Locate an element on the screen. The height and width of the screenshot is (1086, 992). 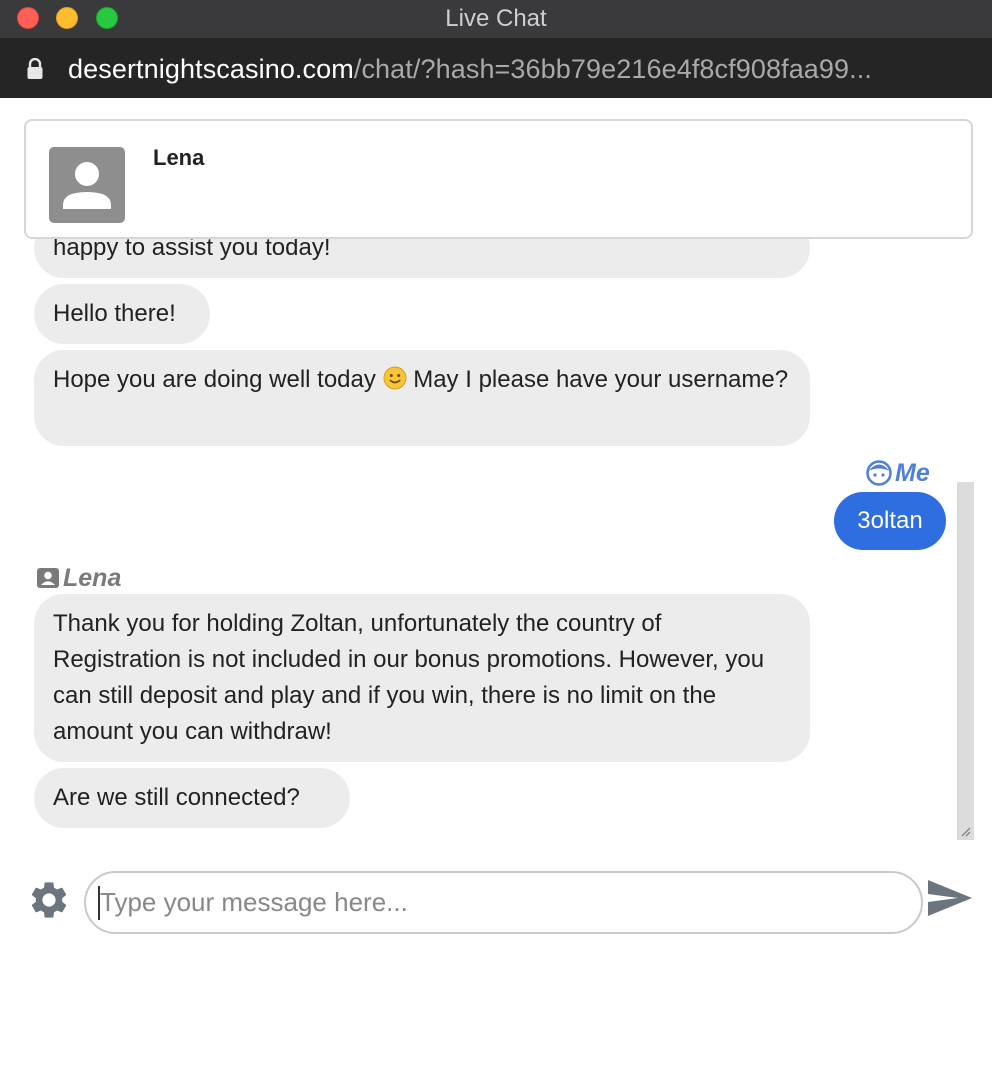
lock-icon is located at coordinates (35, 68).